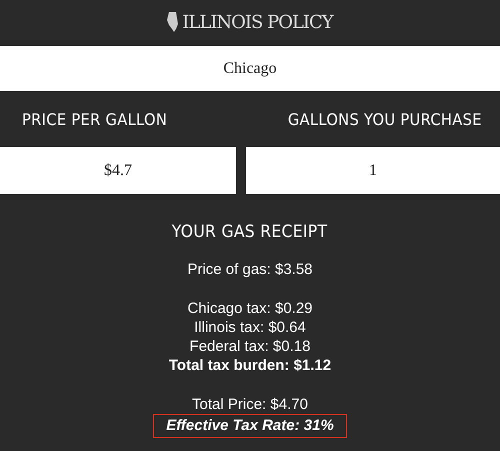  Describe the element at coordinates (250, 327) in the screenshot. I see `receipt-line: Illinois tax: $0.64` at that location.